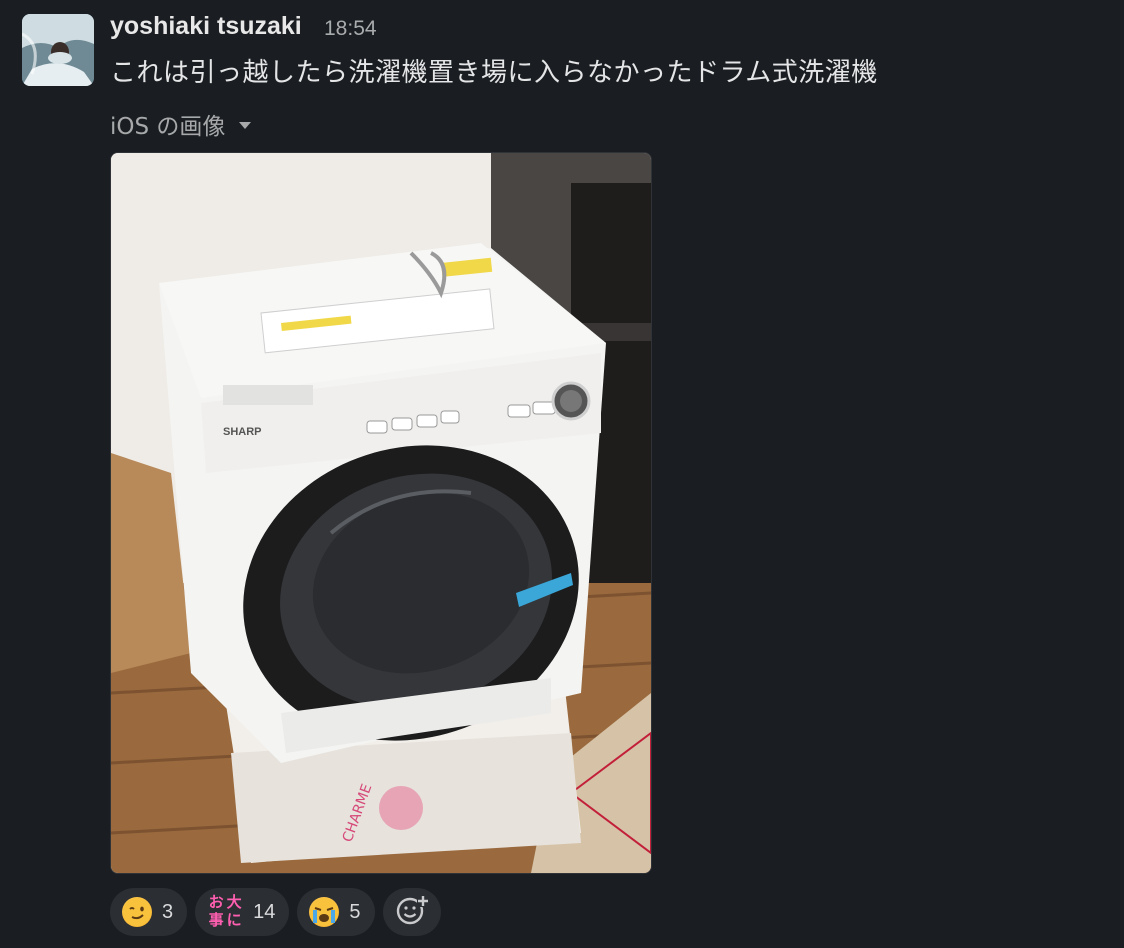  What do you see at coordinates (225, 911) in the screenshot?
I see `odaijini-icon: お 大 事 に` at bounding box center [225, 911].